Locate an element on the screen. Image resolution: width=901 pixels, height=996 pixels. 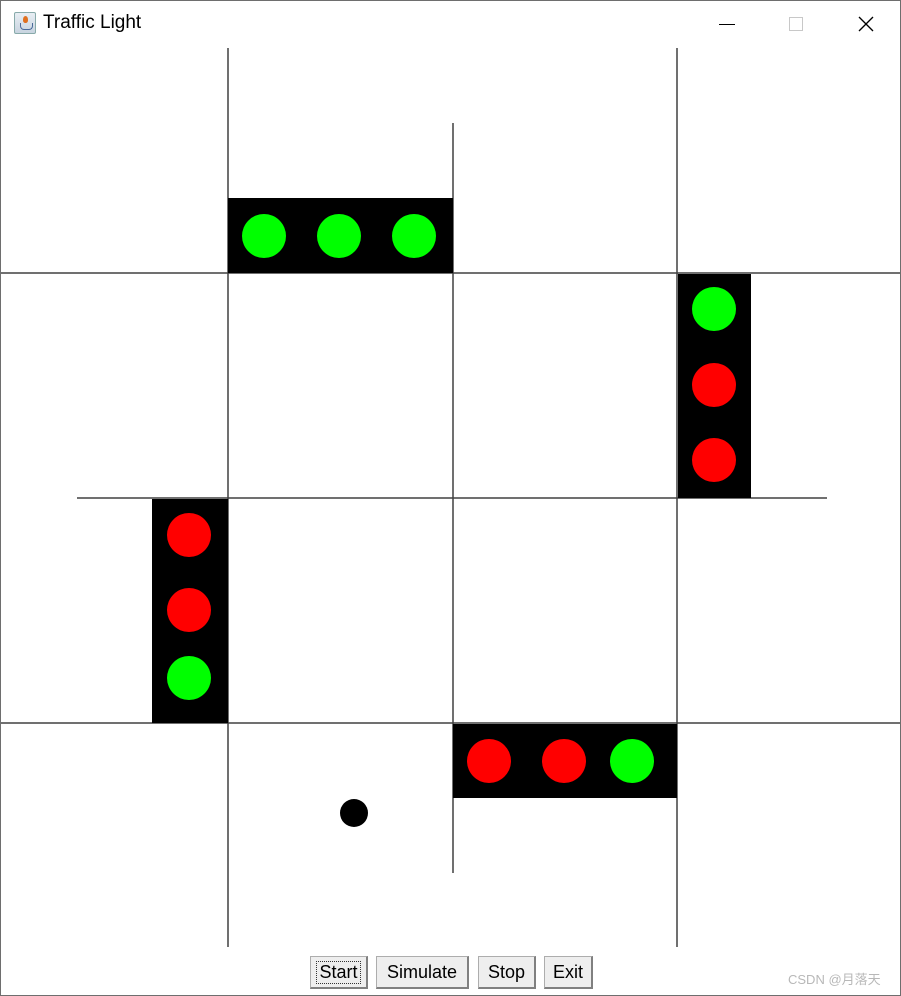
close-icon is located at coordinates (866, 24).